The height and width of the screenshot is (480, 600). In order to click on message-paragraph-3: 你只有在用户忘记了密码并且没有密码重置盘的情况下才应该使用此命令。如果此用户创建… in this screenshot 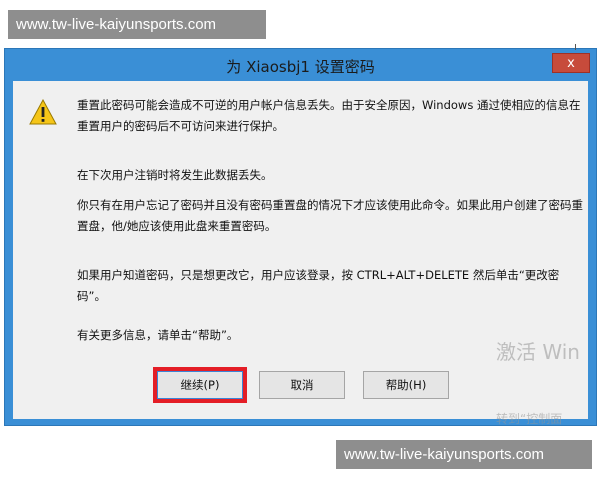, I will do `click(330, 215)`.